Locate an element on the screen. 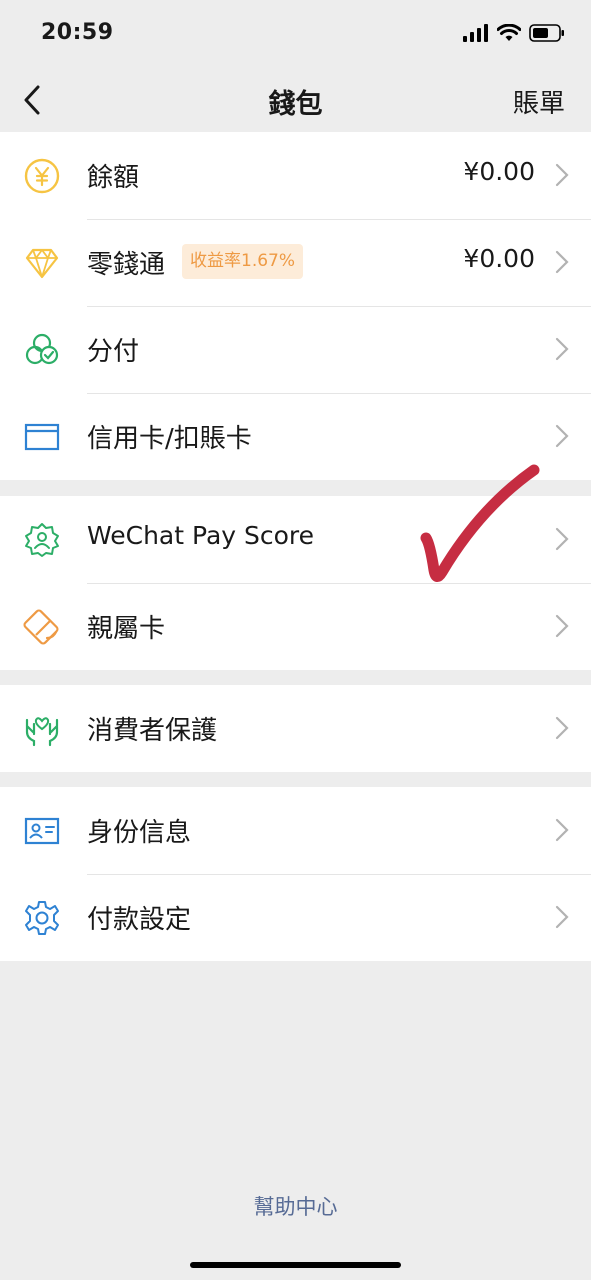  battery-icon is located at coordinates (546, 33).